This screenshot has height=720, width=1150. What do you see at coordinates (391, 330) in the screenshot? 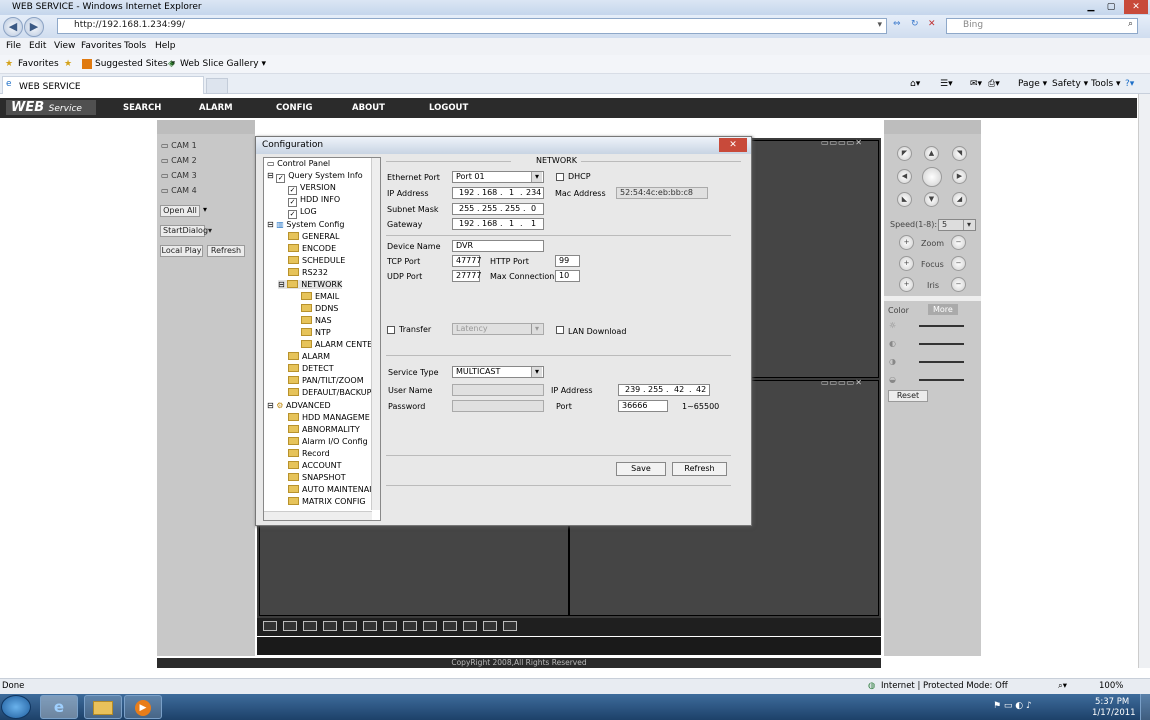
I see `transfer-checkbox` at bounding box center [391, 330].